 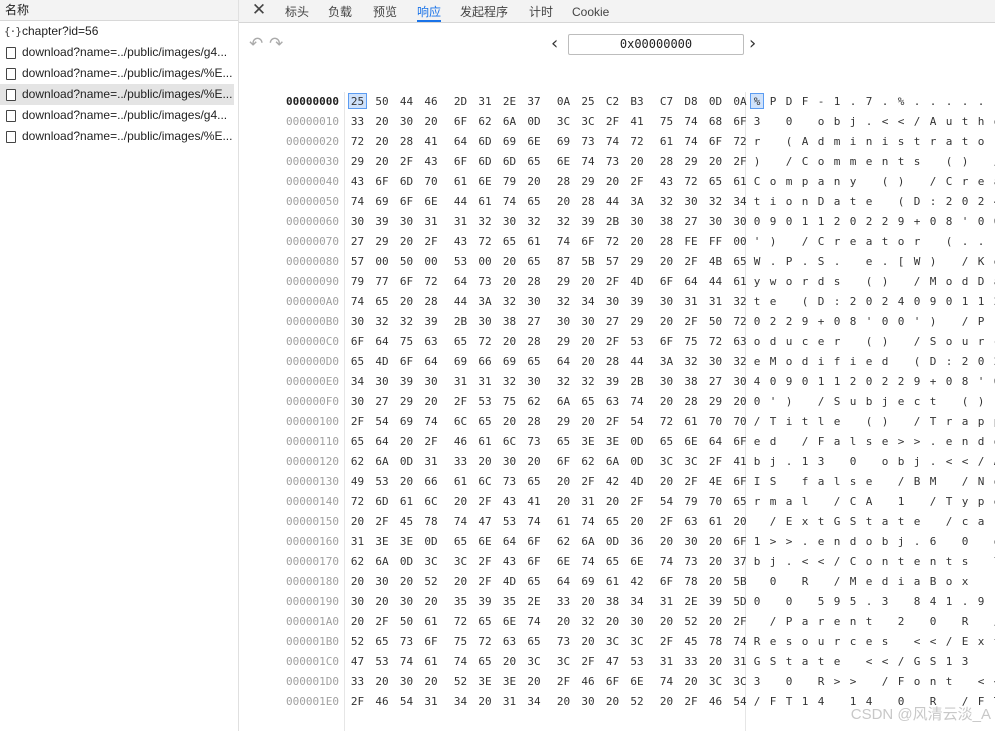 I want to click on ascii-char: h, so click(x=981, y=122).